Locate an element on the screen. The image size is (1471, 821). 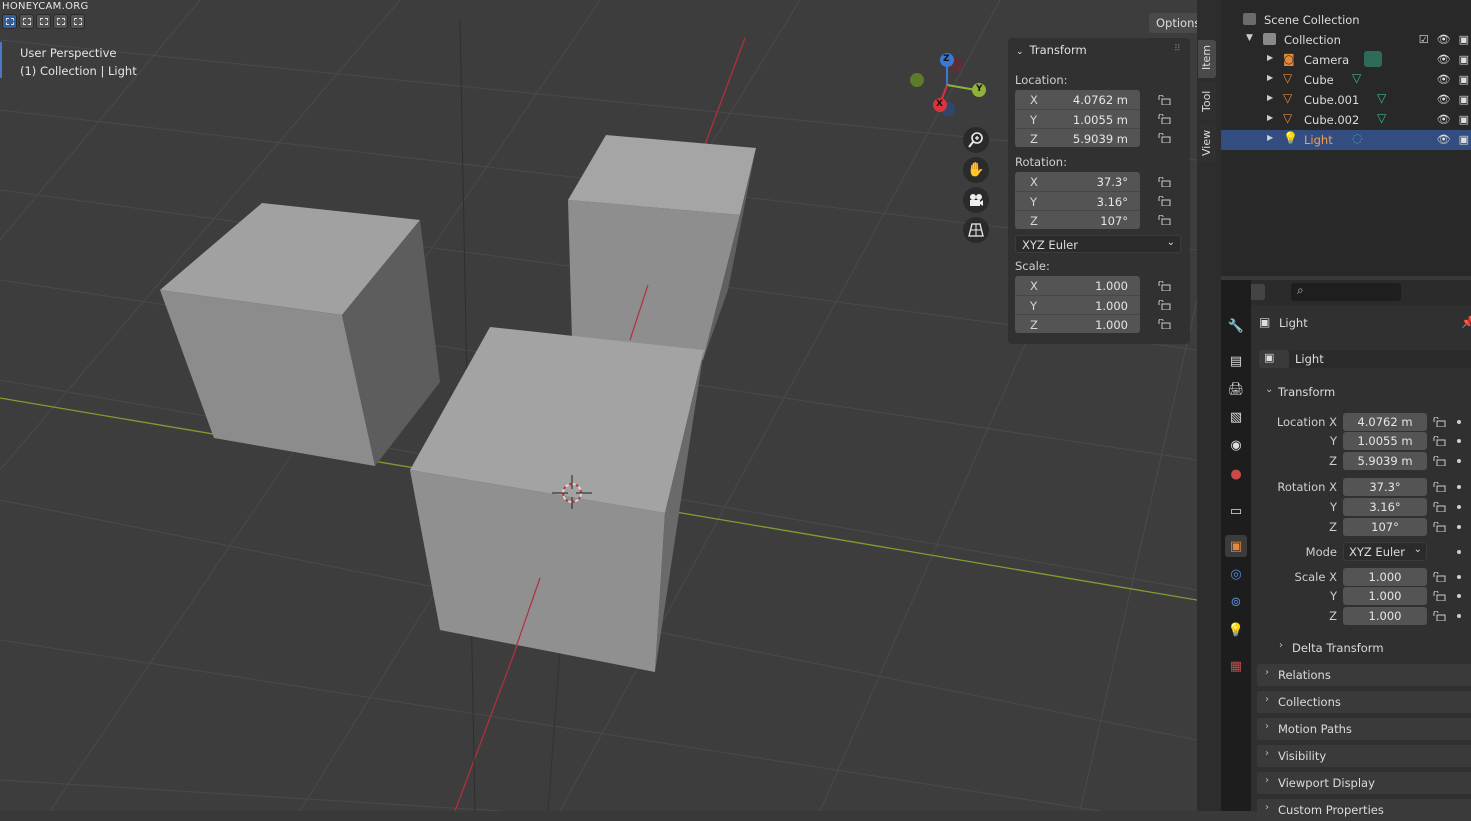
prop-location-y-field: 1.0055 m is located at coordinates (1385, 441).